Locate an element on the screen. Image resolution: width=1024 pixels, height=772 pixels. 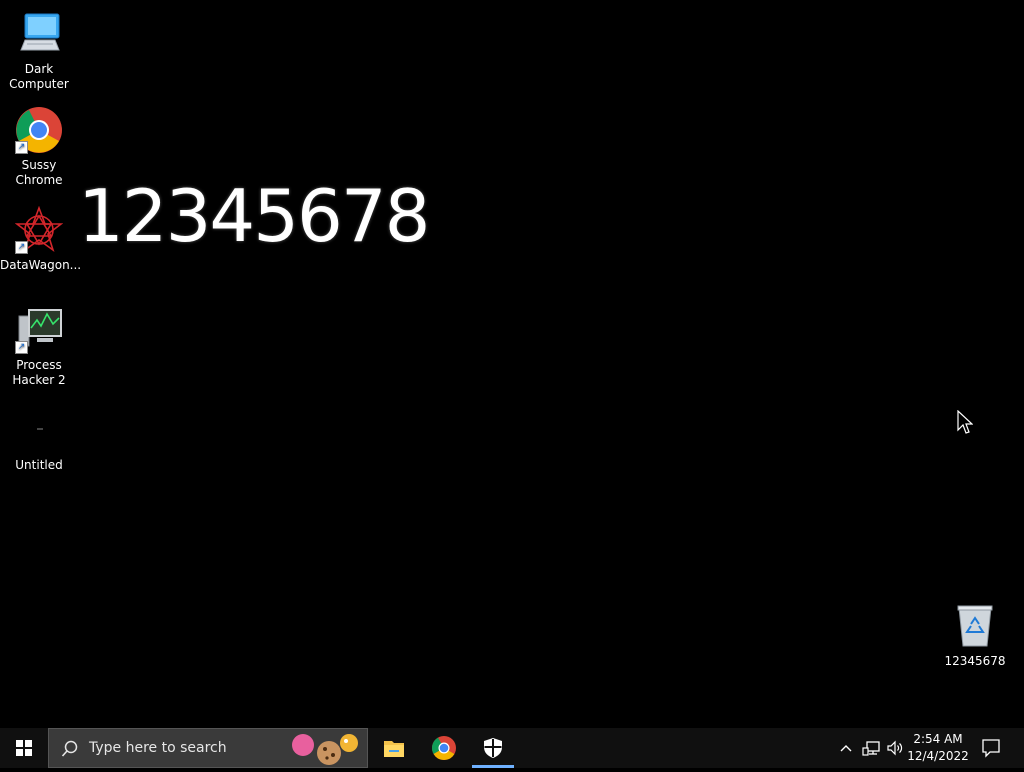
desktop-icon-sussy-chrome: ↗ Sussy Chrome is located at coordinates (39, 147).